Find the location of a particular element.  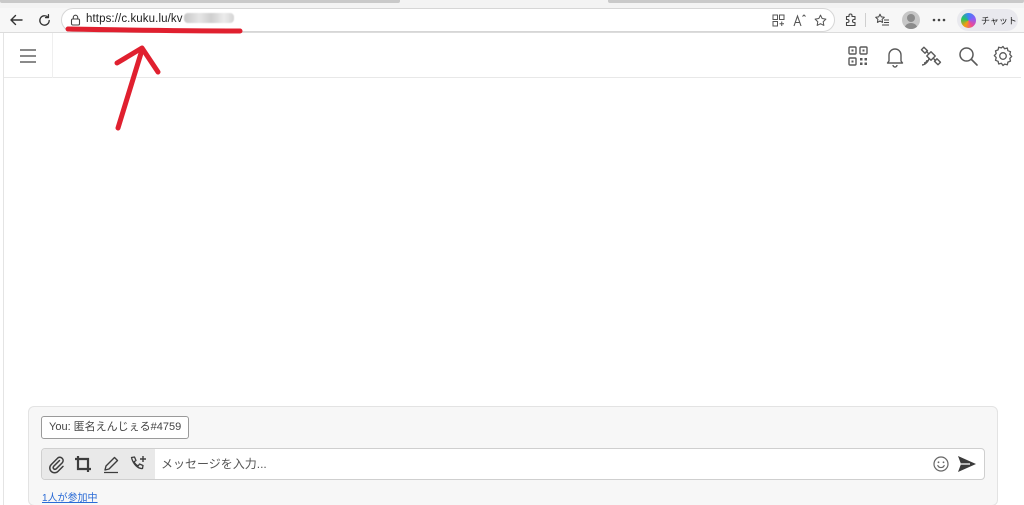

url-text: https://c.kuku.lu/kv is located at coordinates (160, 19).